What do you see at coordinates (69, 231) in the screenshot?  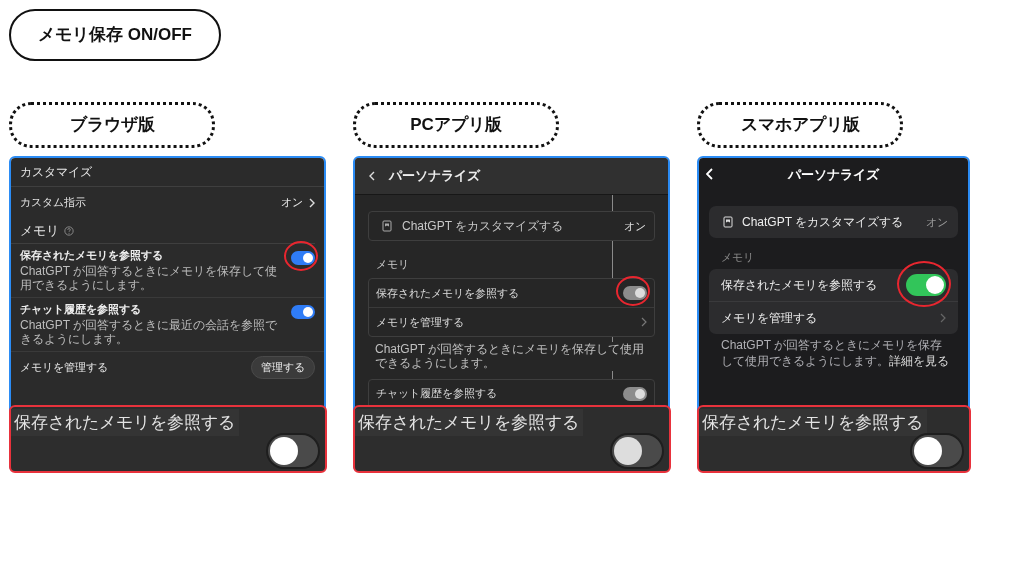 I see `help-icon` at bounding box center [69, 231].